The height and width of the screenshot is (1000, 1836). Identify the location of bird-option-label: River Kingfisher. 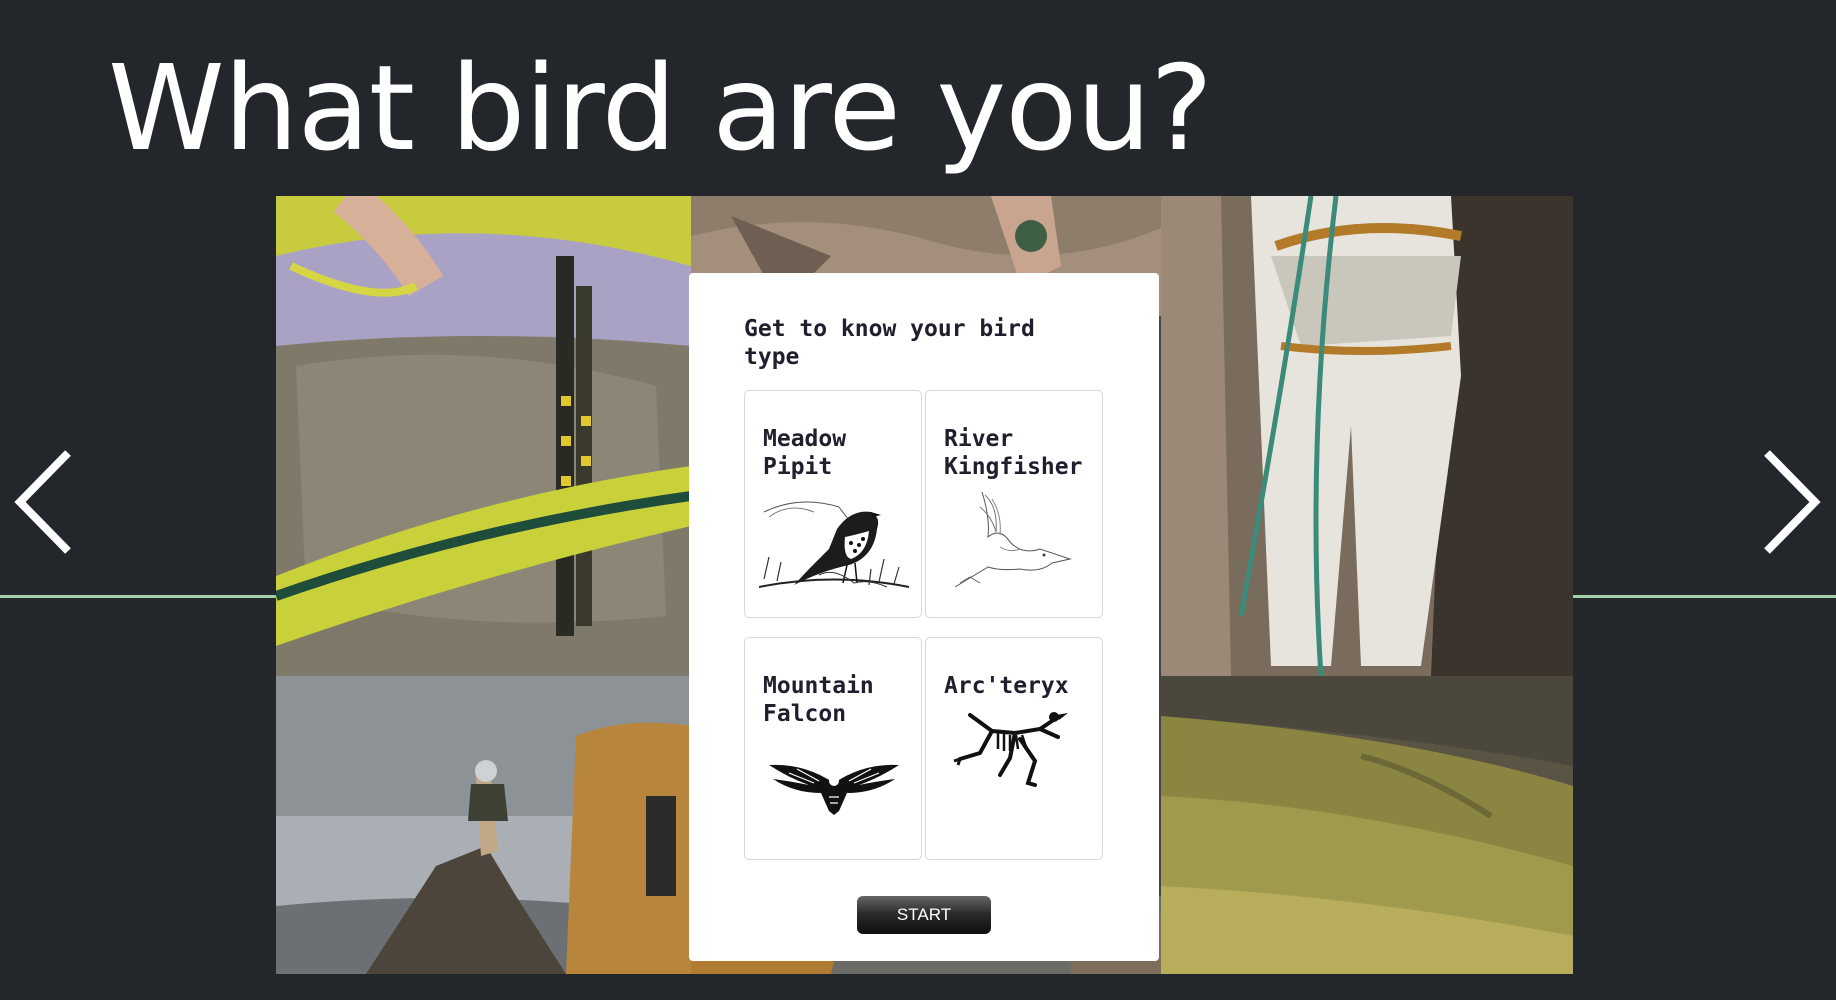
(1013, 453).